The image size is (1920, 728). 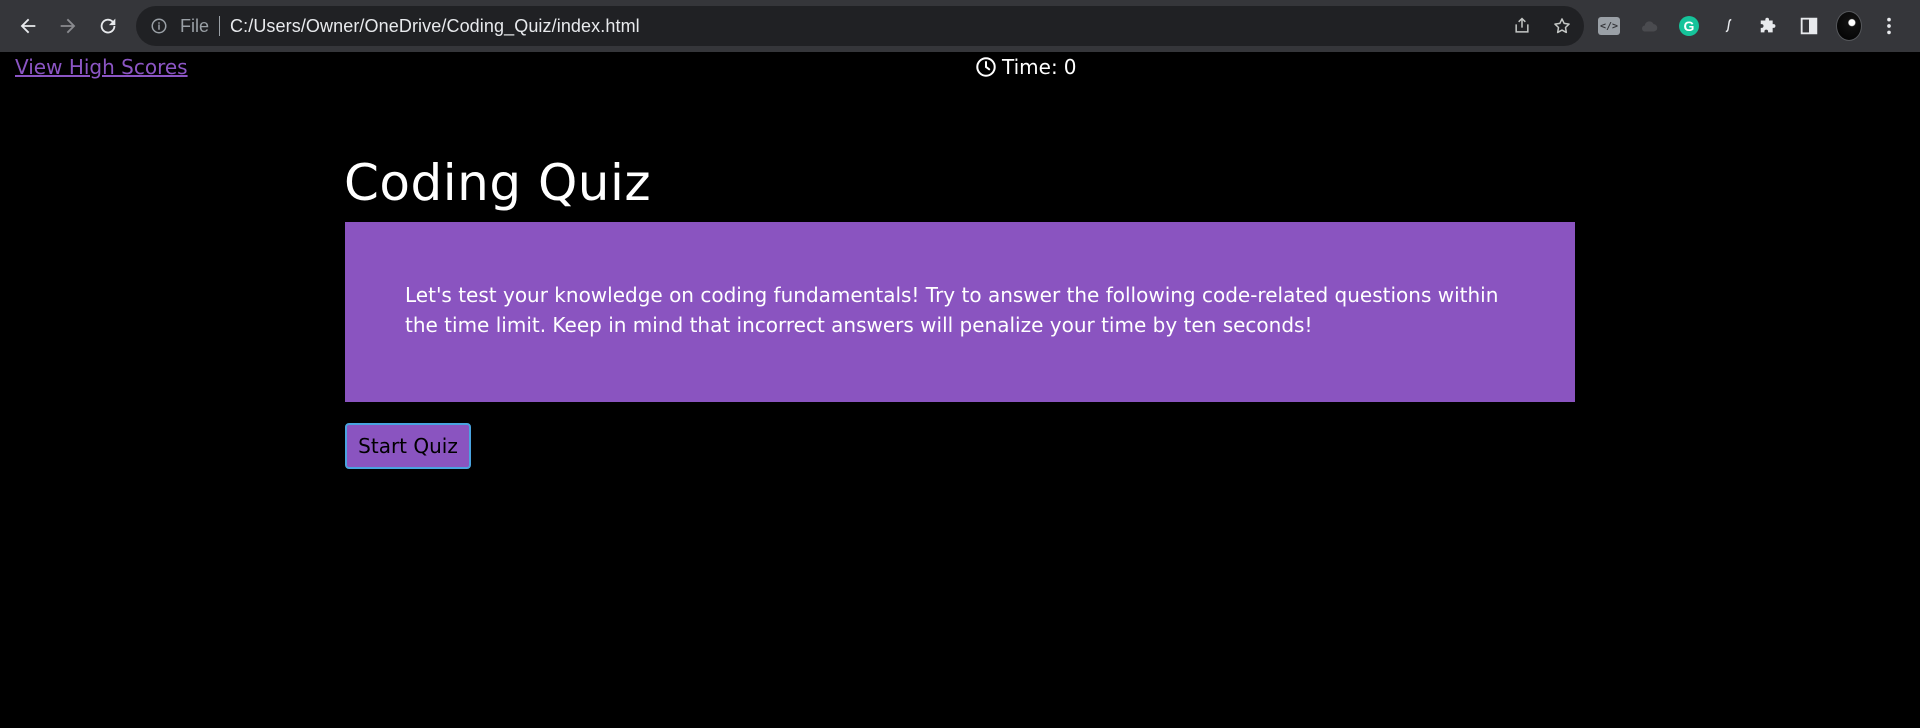 I want to click on forward-arrow-icon, so click(x=68, y=26).